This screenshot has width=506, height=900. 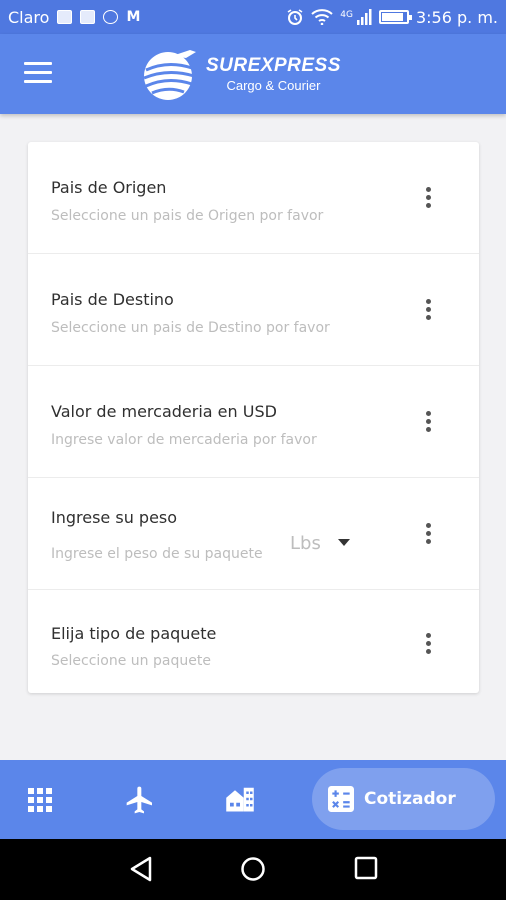 What do you see at coordinates (341, 799) in the screenshot?
I see `calculator-icon` at bounding box center [341, 799].